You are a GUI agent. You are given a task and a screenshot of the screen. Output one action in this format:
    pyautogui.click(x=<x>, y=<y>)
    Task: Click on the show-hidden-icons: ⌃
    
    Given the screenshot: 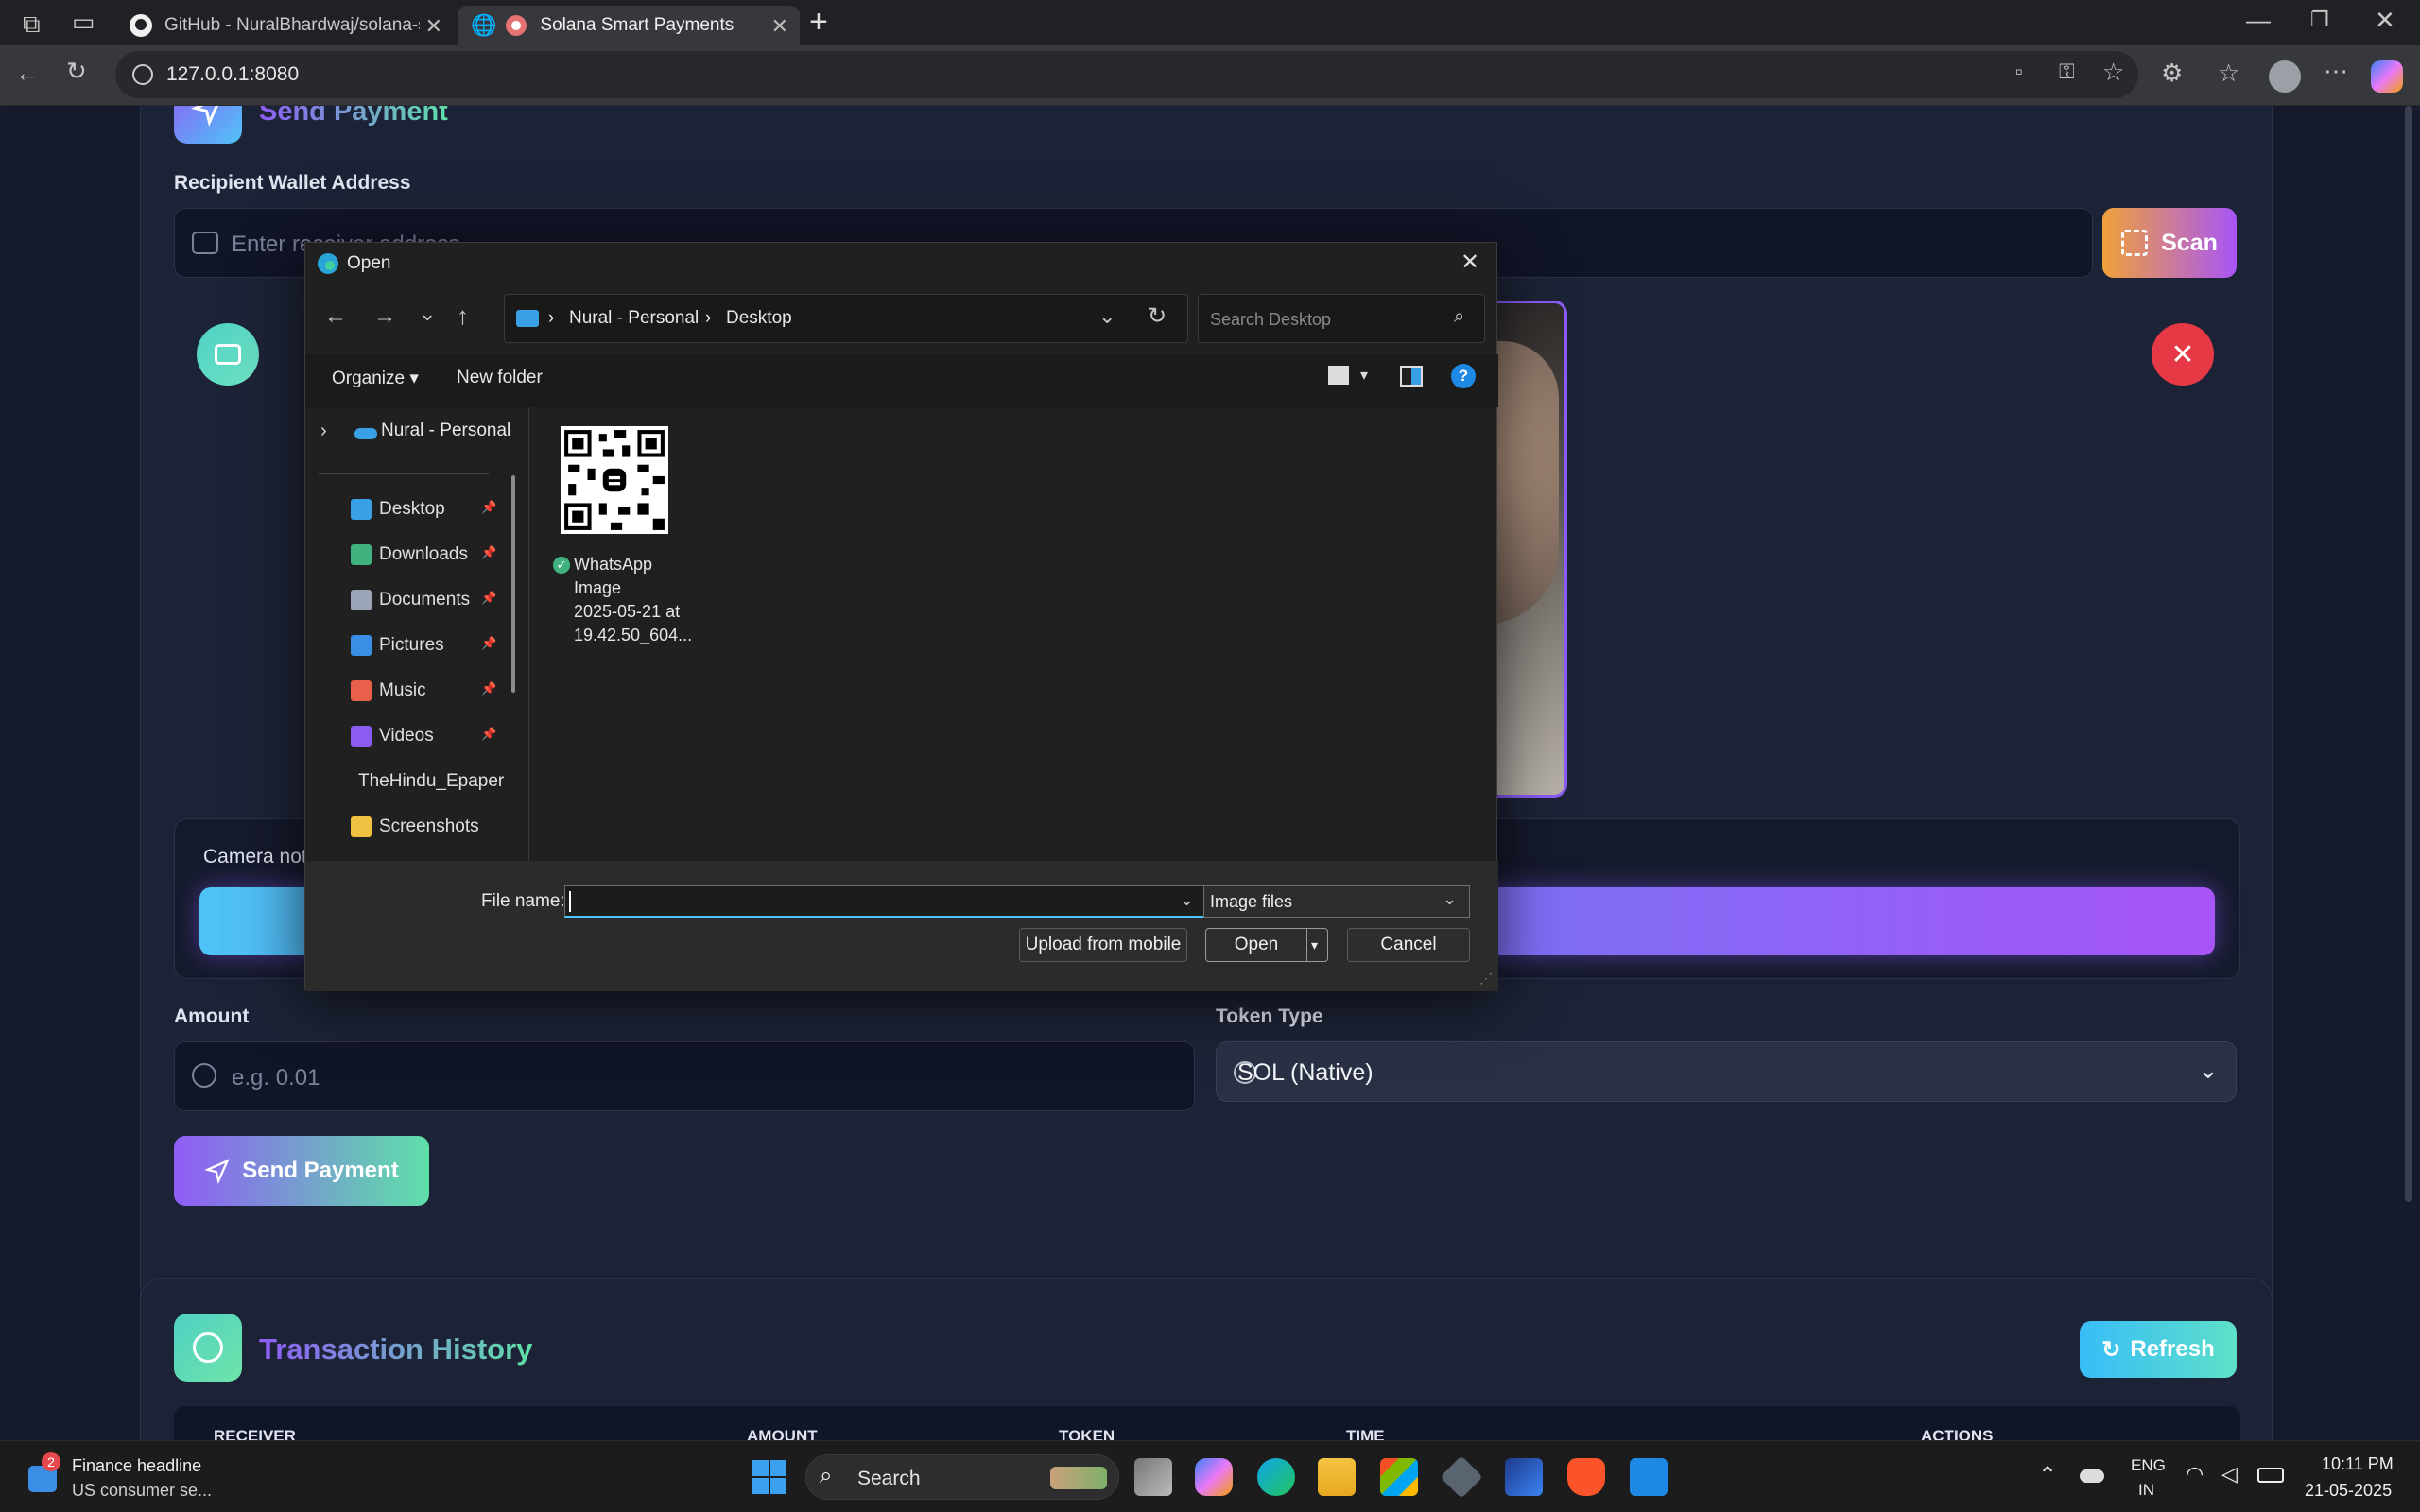 What is the action you would take?
    pyautogui.click(x=2047, y=1475)
    